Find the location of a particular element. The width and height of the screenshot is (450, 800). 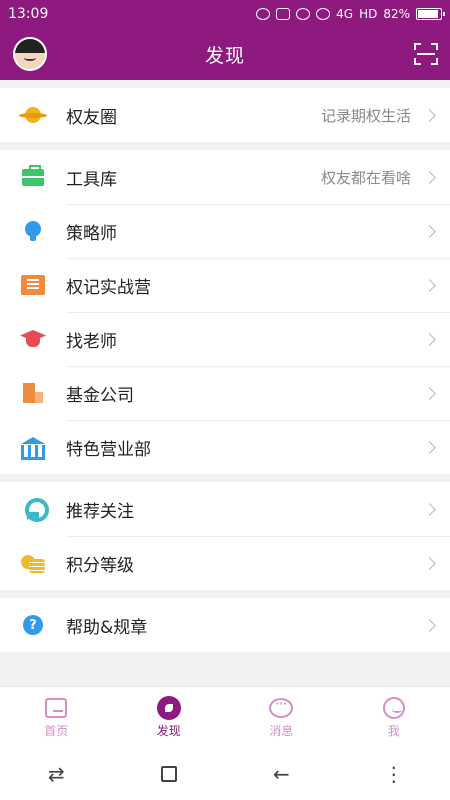

header: 发现 is located at coordinates (225, 54).